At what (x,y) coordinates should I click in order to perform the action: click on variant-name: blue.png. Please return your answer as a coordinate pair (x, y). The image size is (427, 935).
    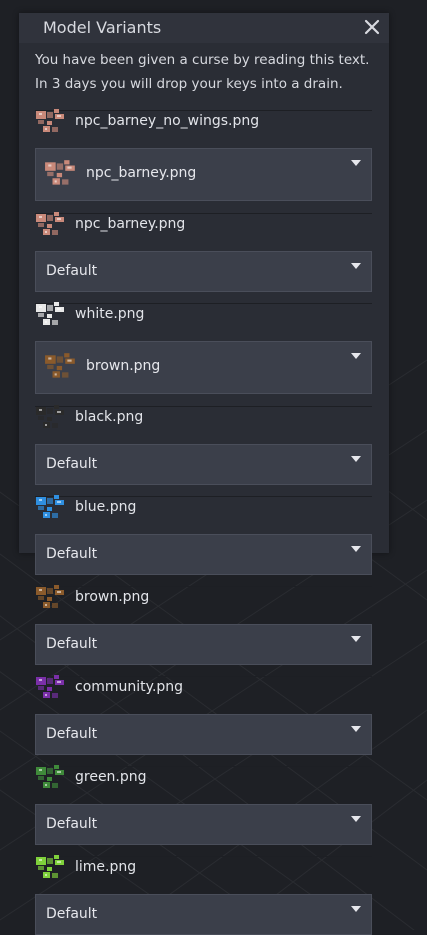
    Looking at the image, I should click on (106, 507).